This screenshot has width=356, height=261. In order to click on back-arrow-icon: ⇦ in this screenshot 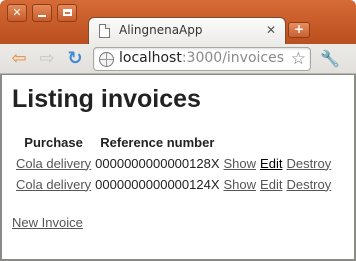, I will do `click(19, 59)`.